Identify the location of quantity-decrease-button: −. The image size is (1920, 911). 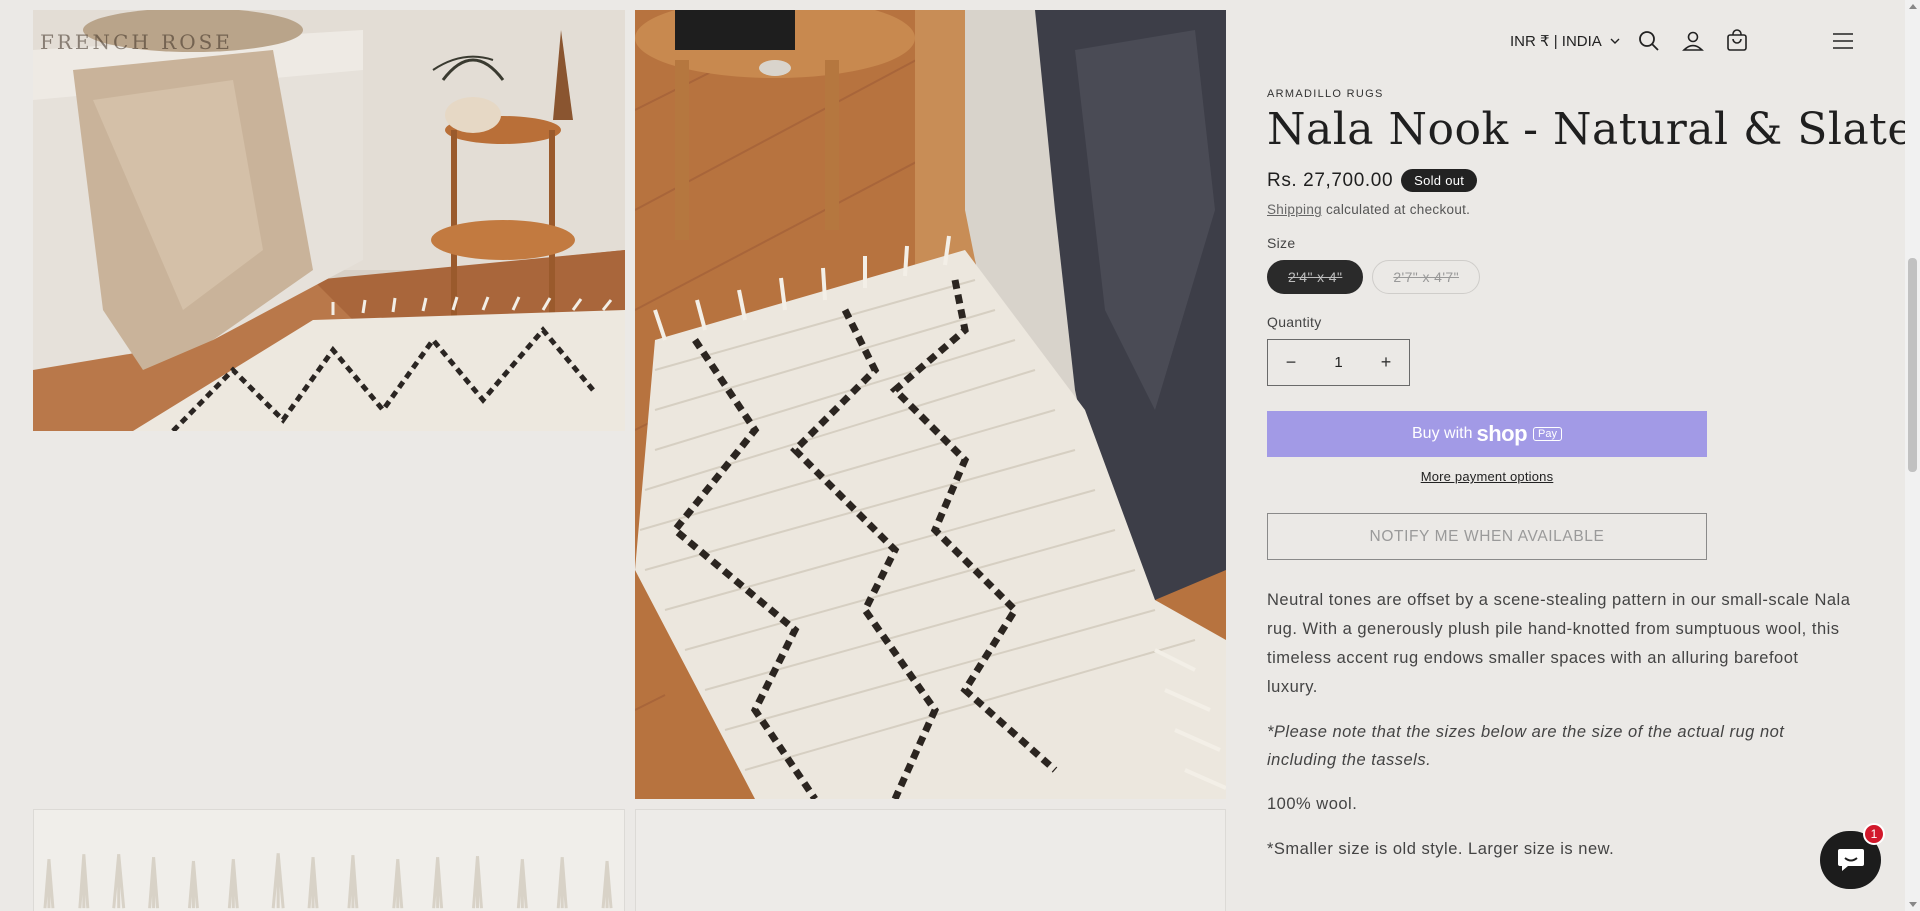
(1291, 362).